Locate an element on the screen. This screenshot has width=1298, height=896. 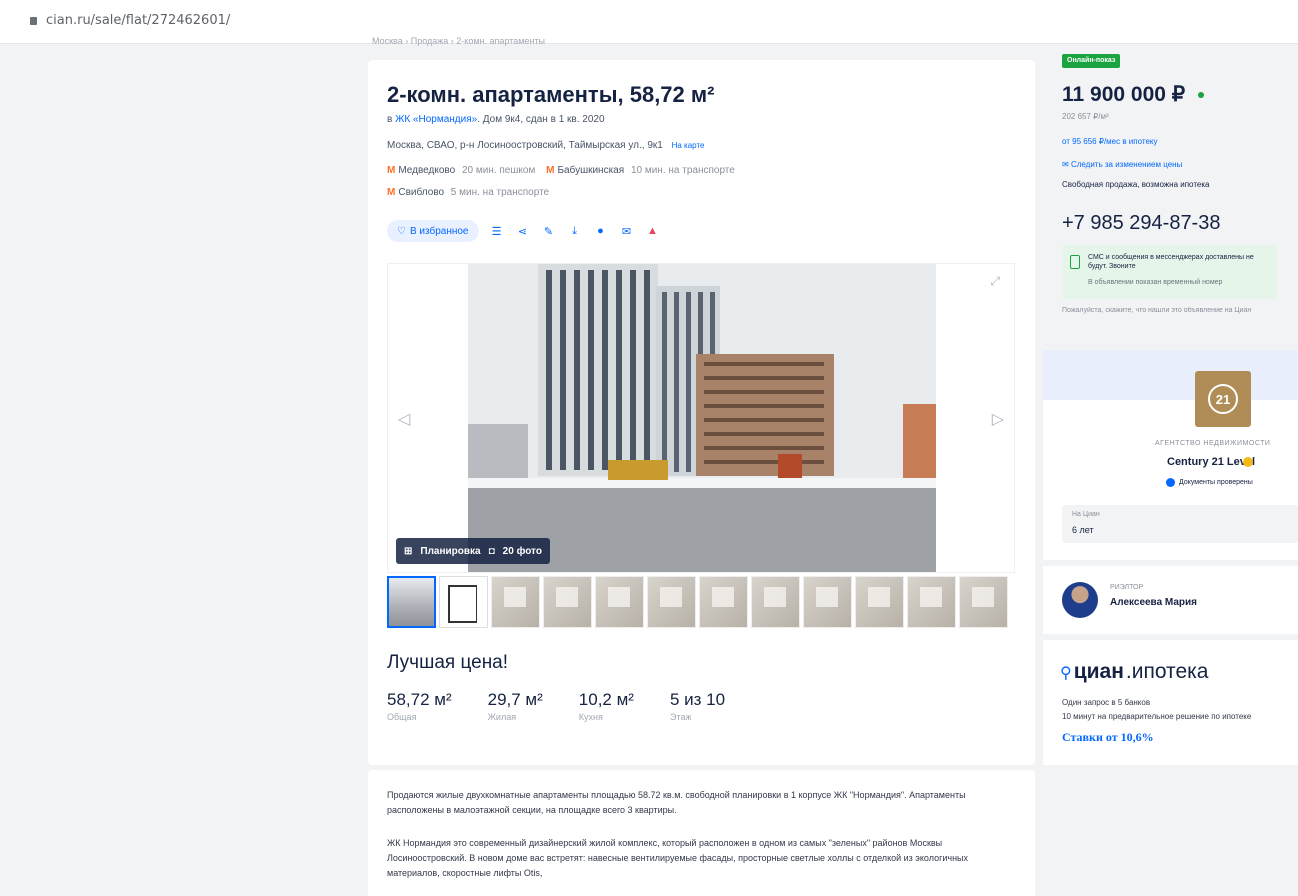
spec-total: 58,72 м² Общая is located at coordinates (419, 706).